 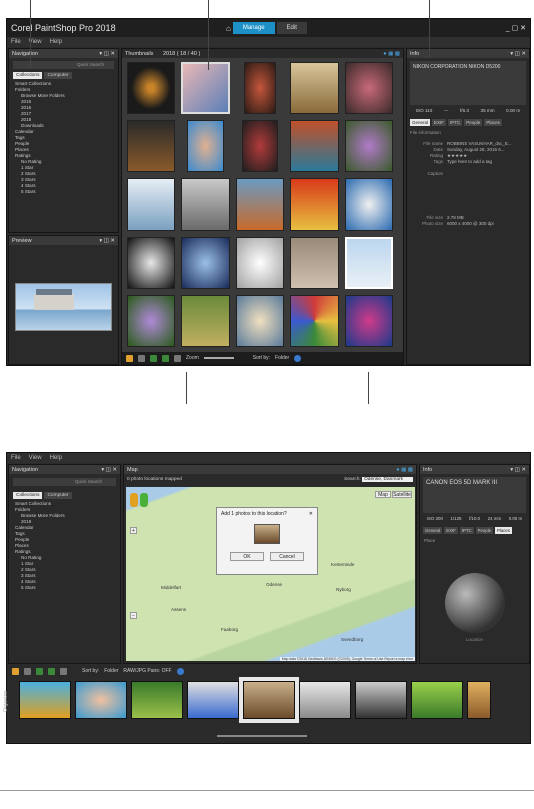 What do you see at coordinates (387, 479) in the screenshot?
I see `map-search-input: Odense, Danmark` at bounding box center [387, 479].